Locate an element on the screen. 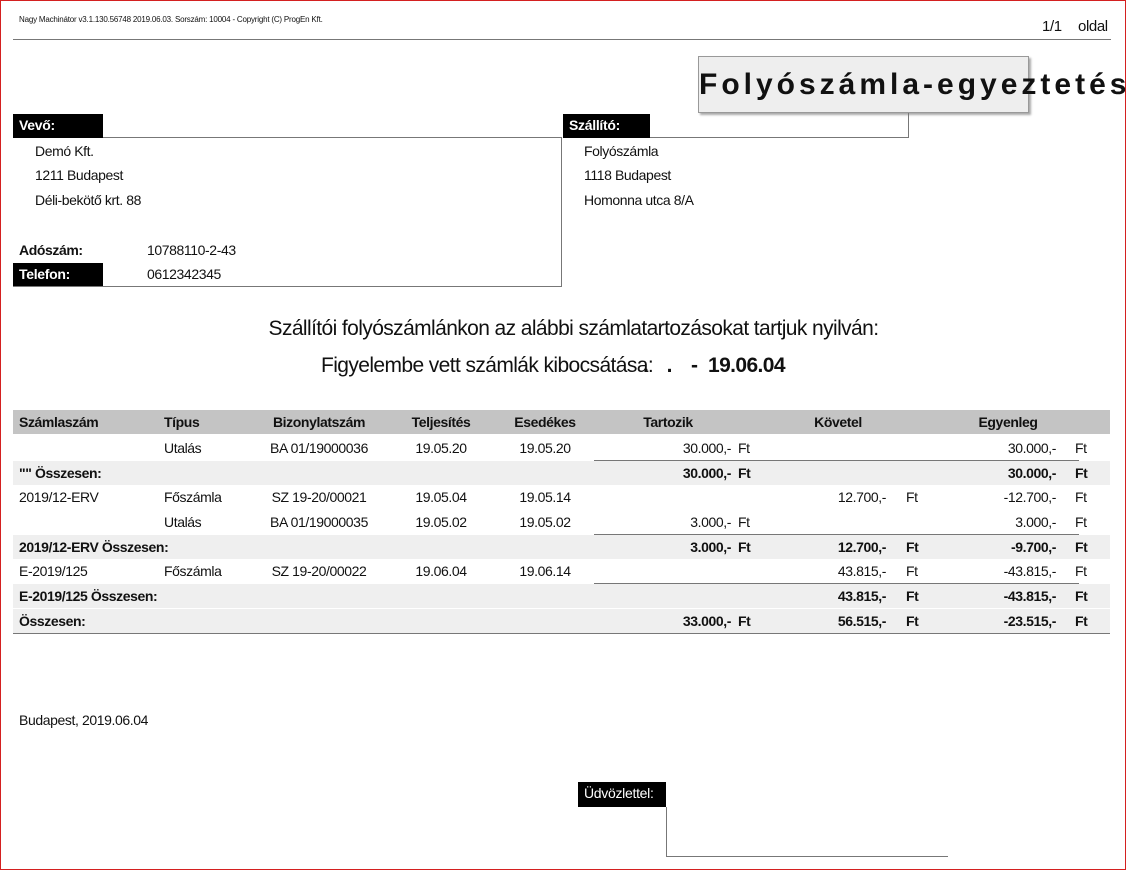 Image resolution: width=1126 pixels, height=870 pixels. tax-label: Adószám: is located at coordinates (51, 250).